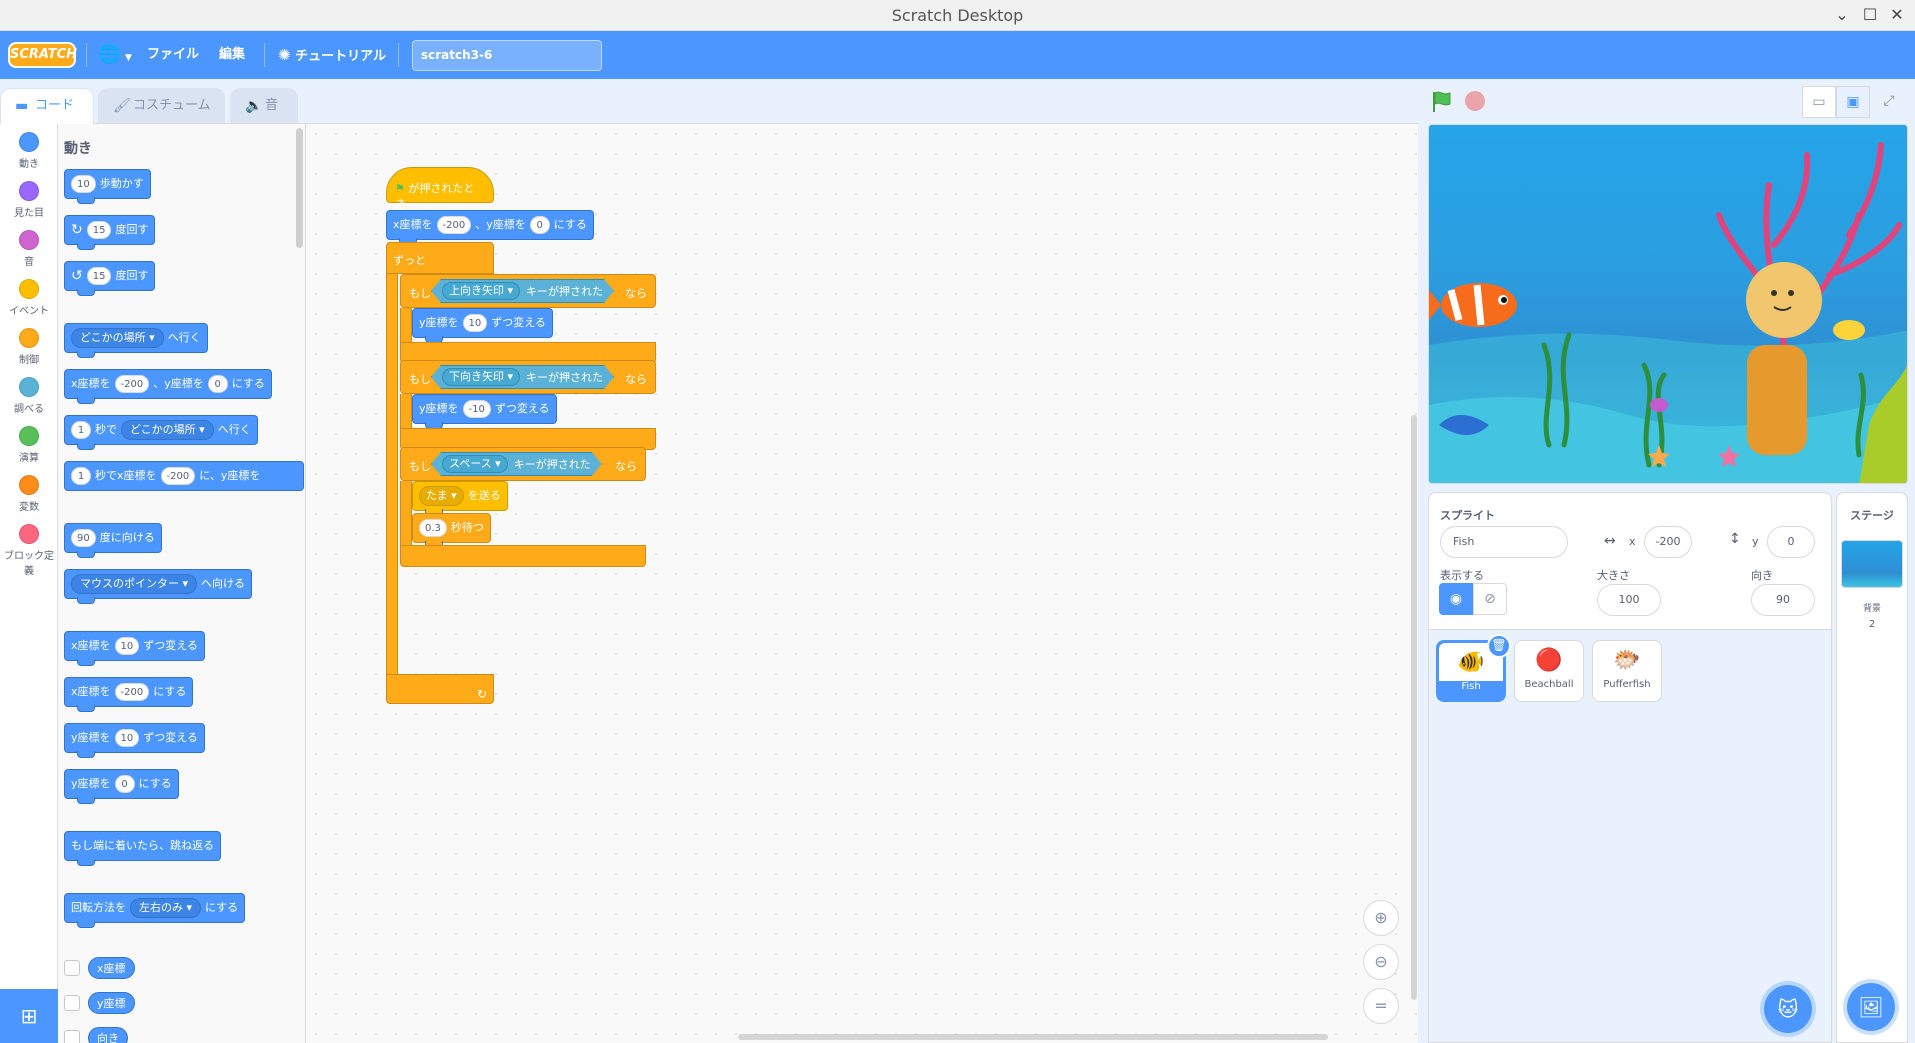 The width and height of the screenshot is (1915, 1043). I want to click on y-field: 0, so click(1791, 542).